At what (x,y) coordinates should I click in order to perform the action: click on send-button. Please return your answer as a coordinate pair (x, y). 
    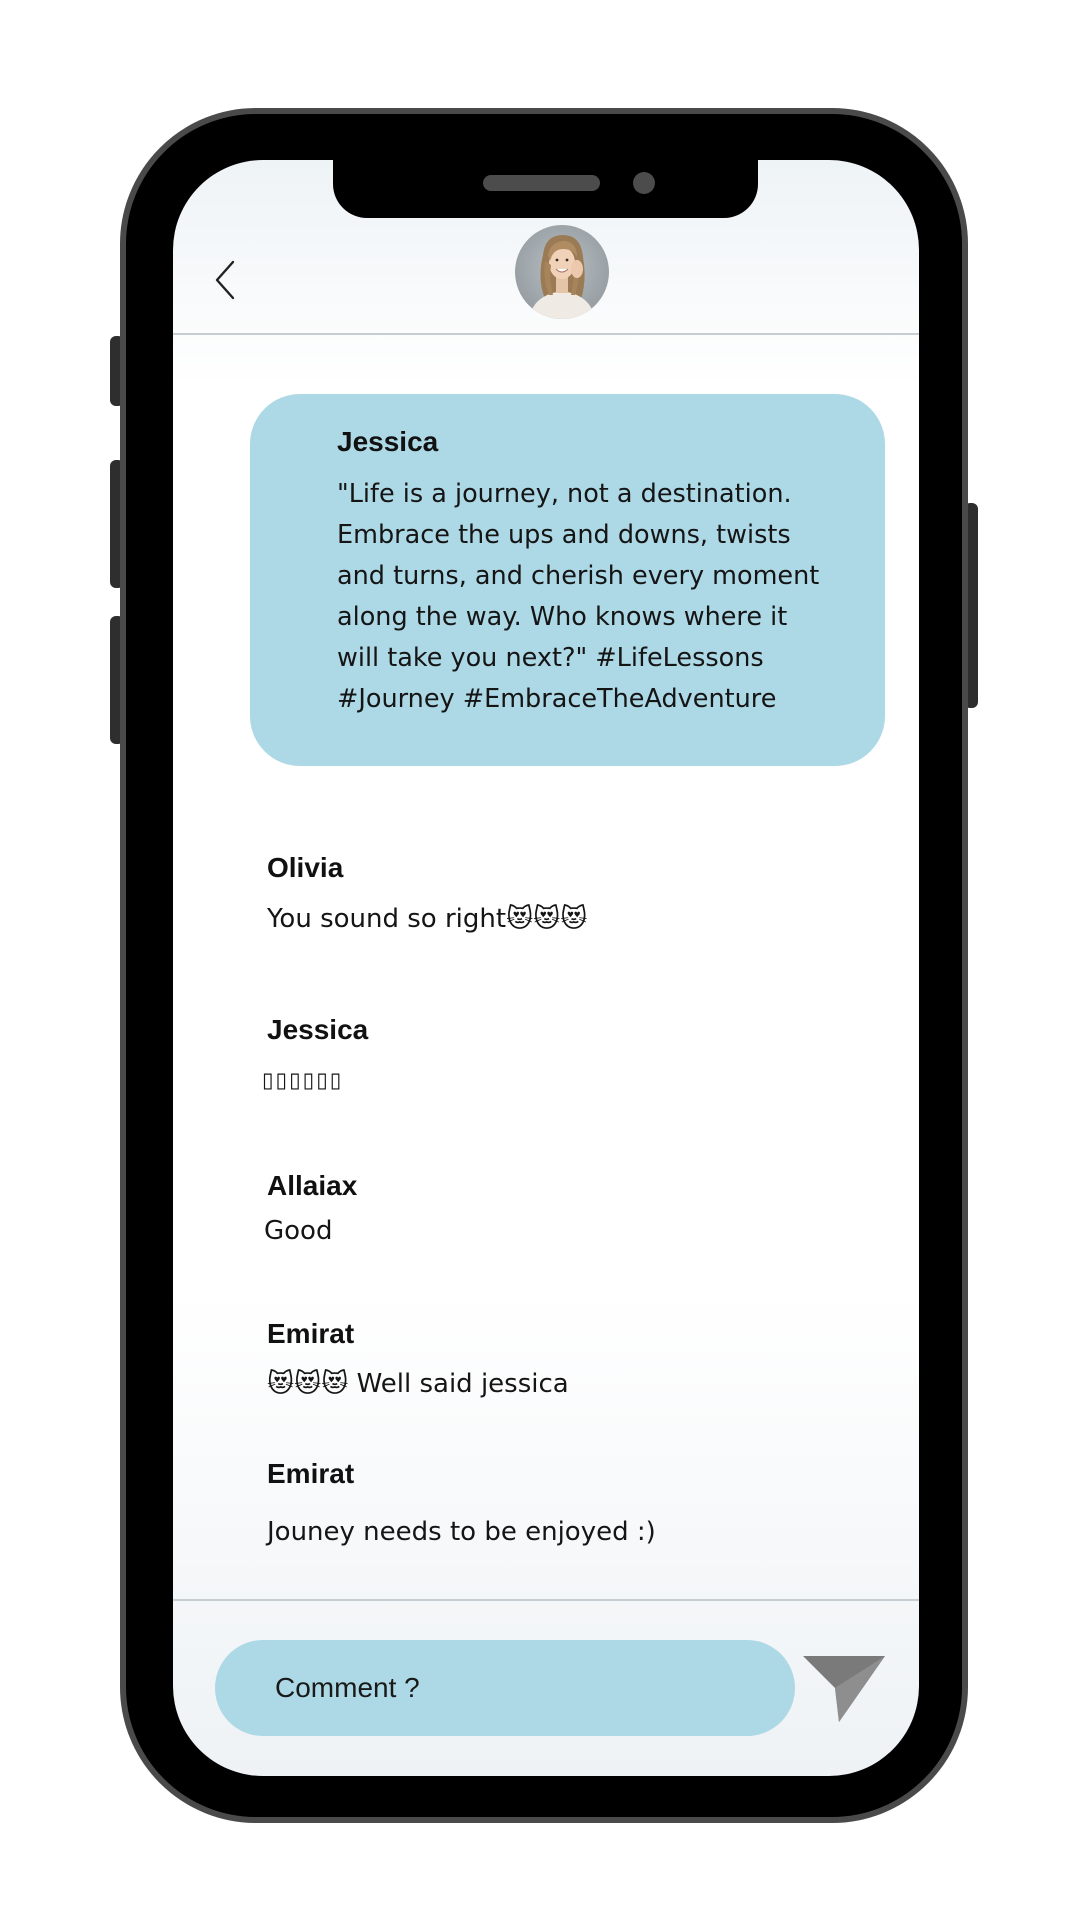
    Looking at the image, I should click on (844, 1686).